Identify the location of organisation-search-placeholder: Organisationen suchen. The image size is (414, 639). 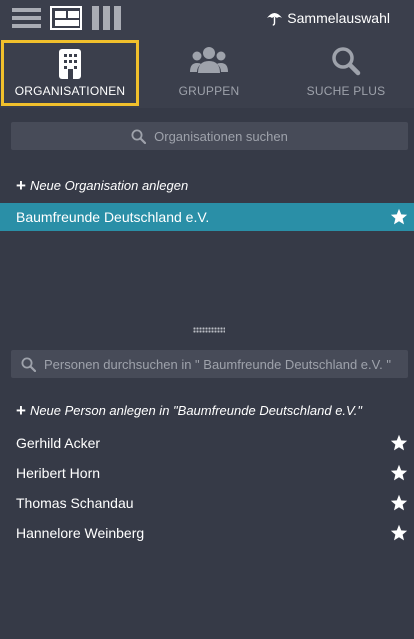
(221, 136).